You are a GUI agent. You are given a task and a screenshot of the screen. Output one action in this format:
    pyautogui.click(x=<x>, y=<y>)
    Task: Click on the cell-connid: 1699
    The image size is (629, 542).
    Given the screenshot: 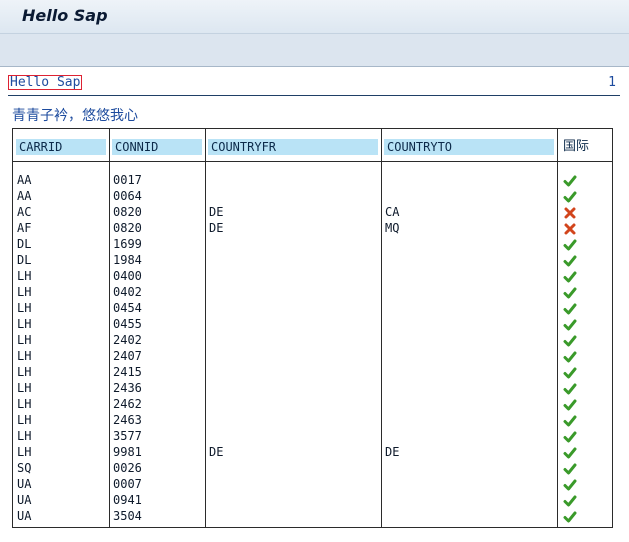 What is the action you would take?
    pyautogui.click(x=127, y=244)
    